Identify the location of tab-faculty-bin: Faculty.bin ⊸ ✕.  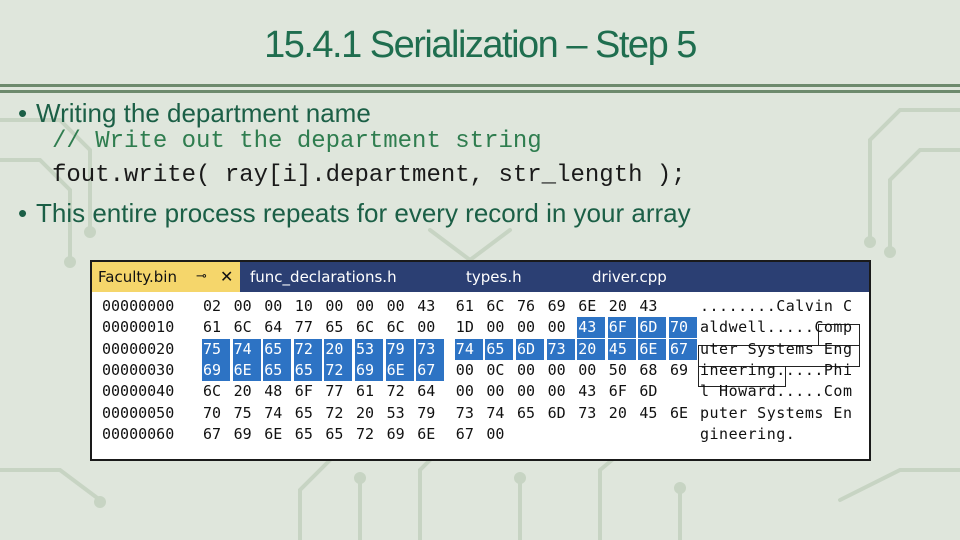
(166, 277).